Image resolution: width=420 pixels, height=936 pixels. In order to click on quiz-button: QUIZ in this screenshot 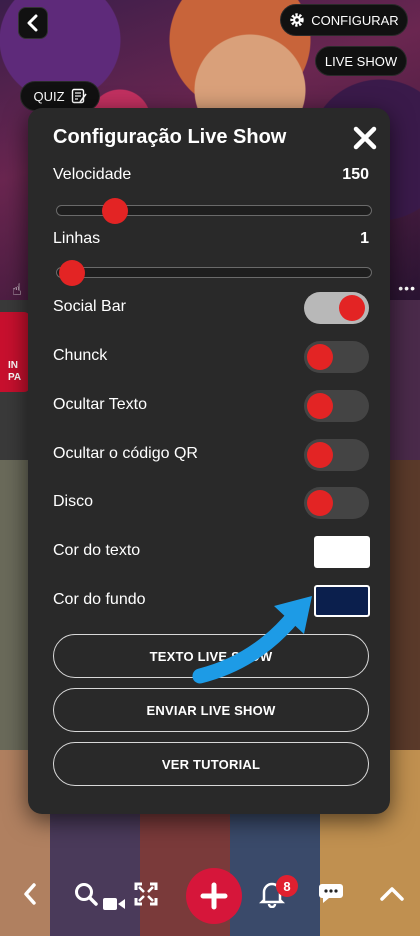, I will do `click(60, 96)`.